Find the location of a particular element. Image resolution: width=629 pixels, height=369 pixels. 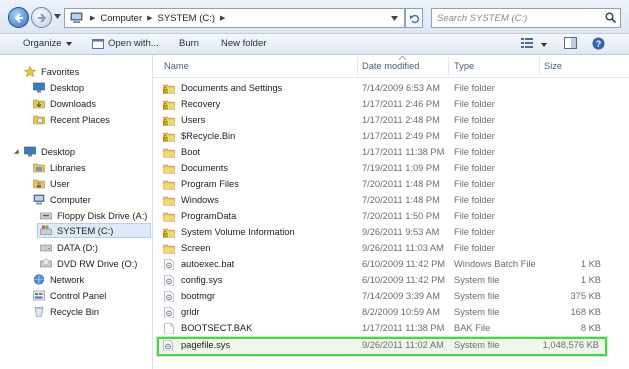

file-size: 1,048,576 KB is located at coordinates (570, 345).